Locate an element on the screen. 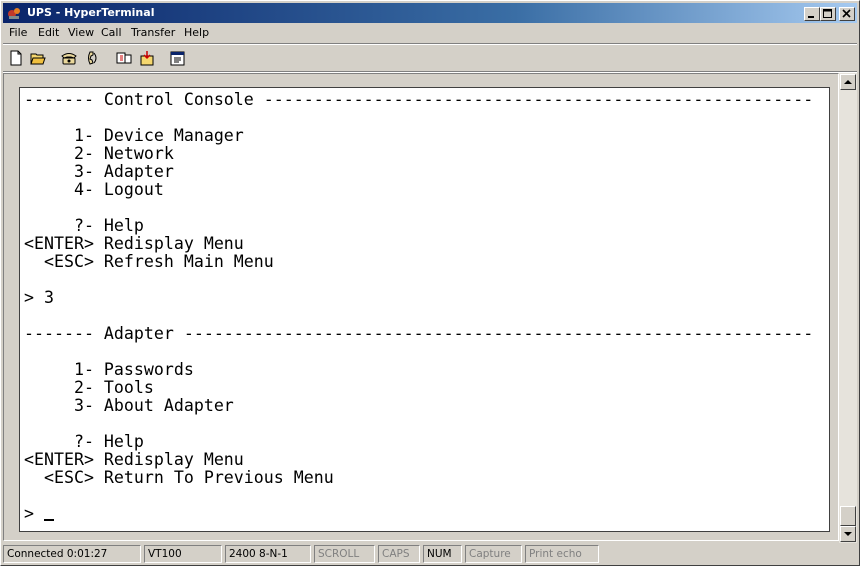 The width and height of the screenshot is (860, 566). properties-icon is located at coordinates (177, 58).